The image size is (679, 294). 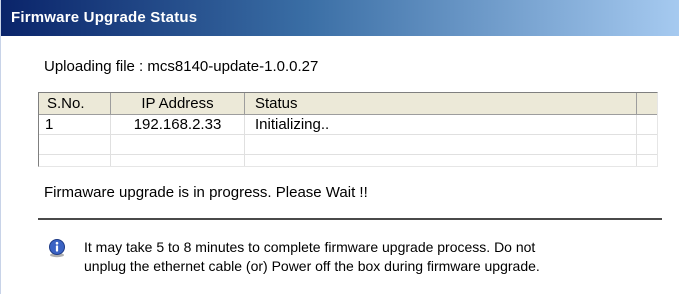 What do you see at coordinates (75, 104) in the screenshot?
I see `column-header-sno: S.No.` at bounding box center [75, 104].